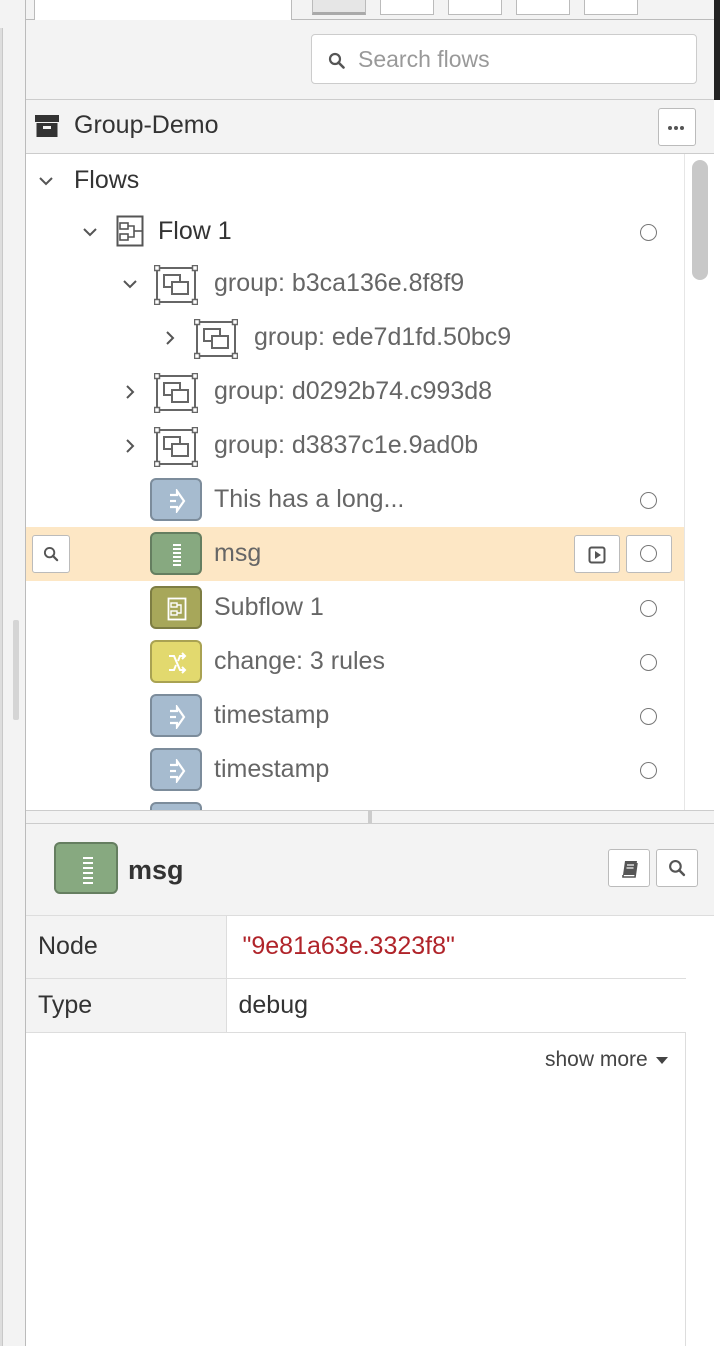 This screenshot has height=1346, width=720. What do you see at coordinates (661, 1060) in the screenshot?
I see `caret-down-icon` at bounding box center [661, 1060].